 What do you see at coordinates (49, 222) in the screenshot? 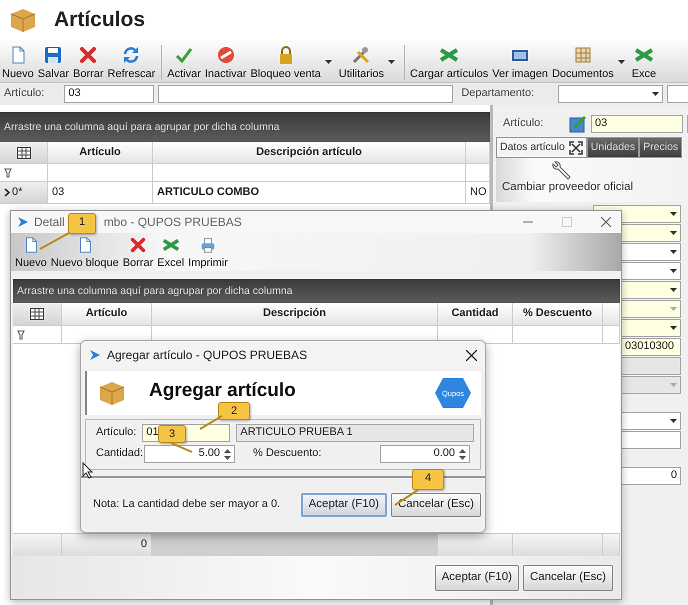
I see `dialog-title: Detall` at bounding box center [49, 222].